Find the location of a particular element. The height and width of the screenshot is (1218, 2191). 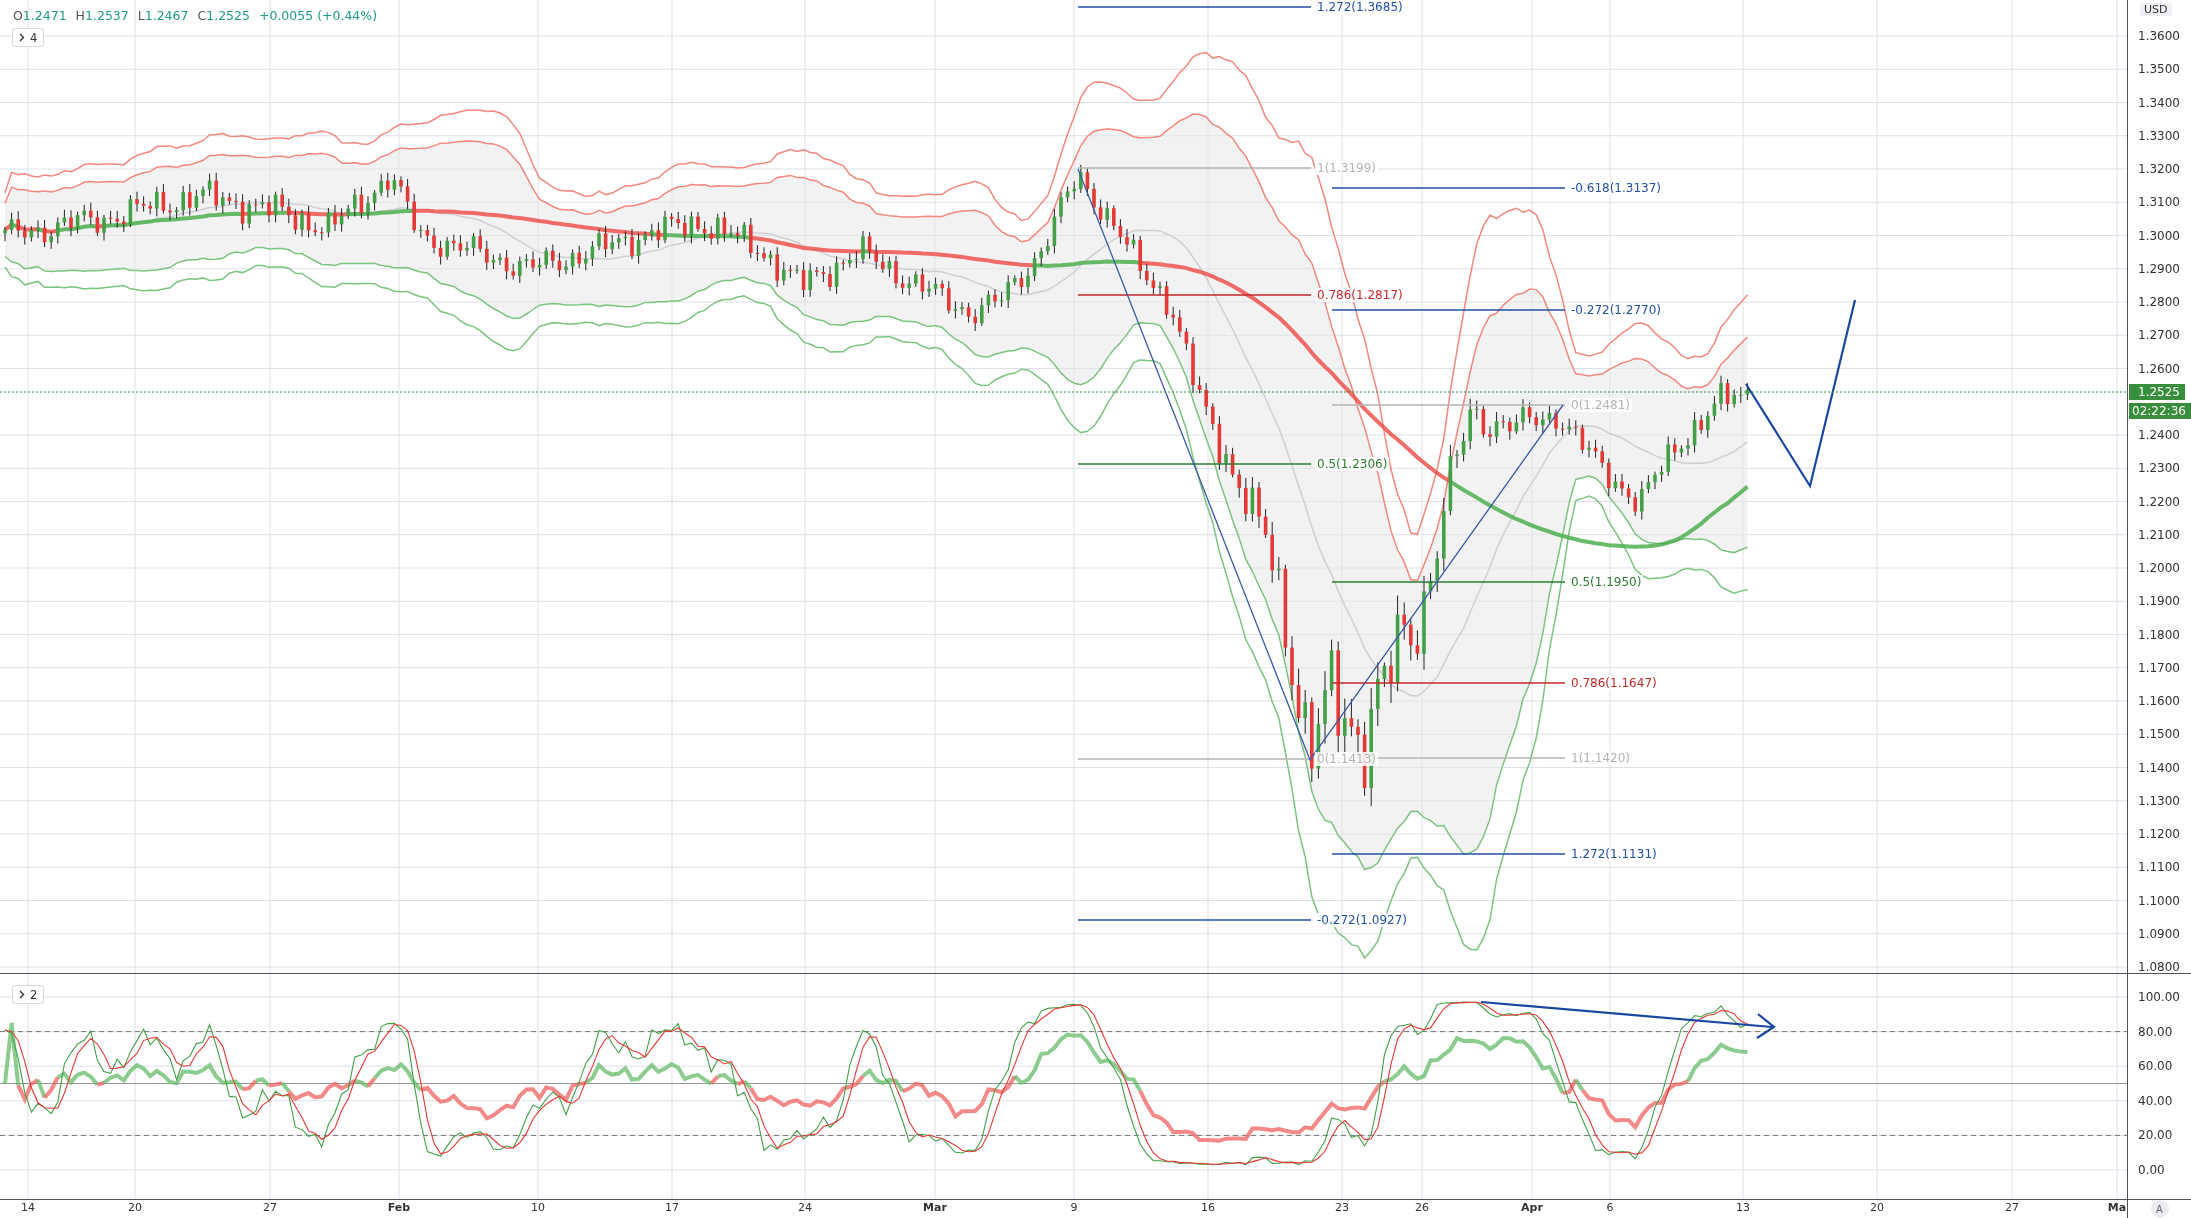

price-tick: 1.2300 is located at coordinates (2159, 468).